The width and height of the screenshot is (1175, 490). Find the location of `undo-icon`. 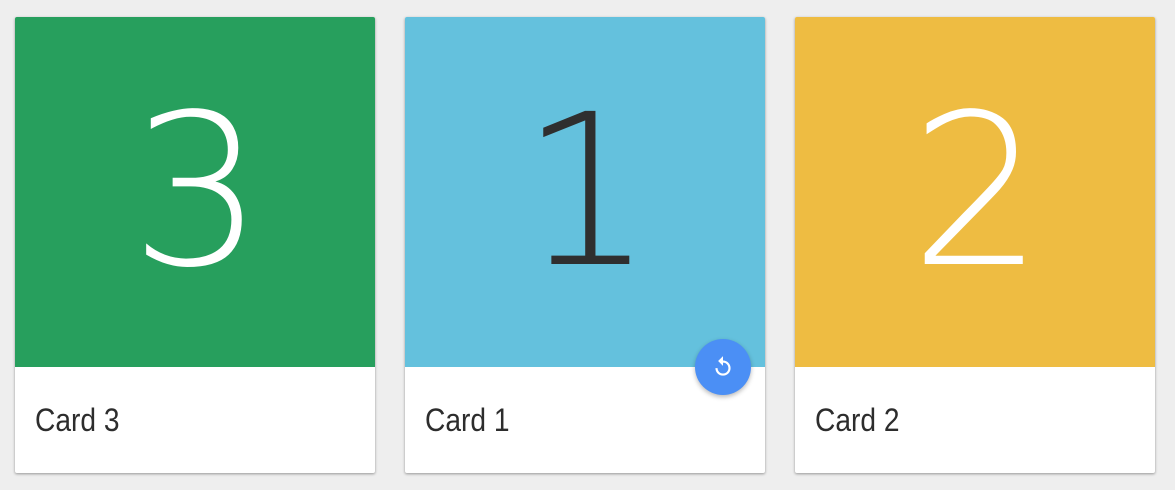

undo-icon is located at coordinates (723, 367).